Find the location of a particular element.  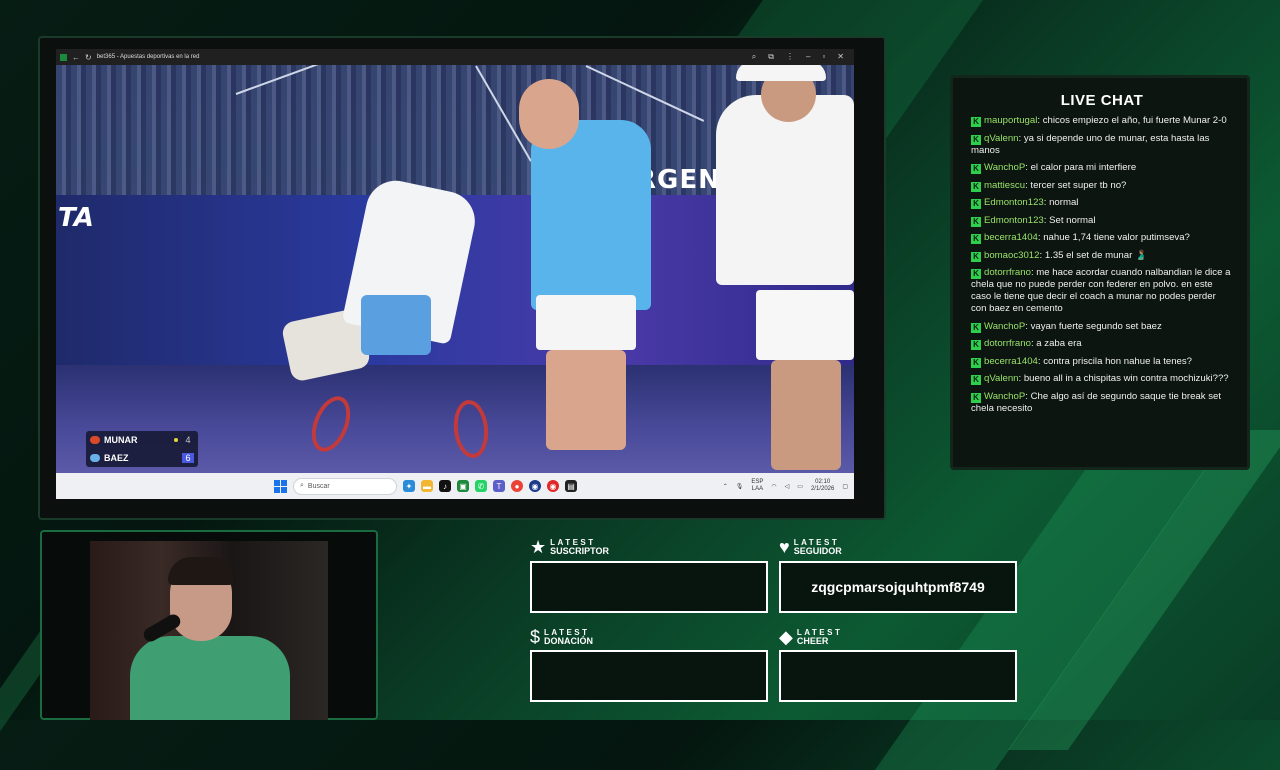

latest-seguidor-box: zqgcpmarsojquhtpmf8749 is located at coordinates (898, 587).